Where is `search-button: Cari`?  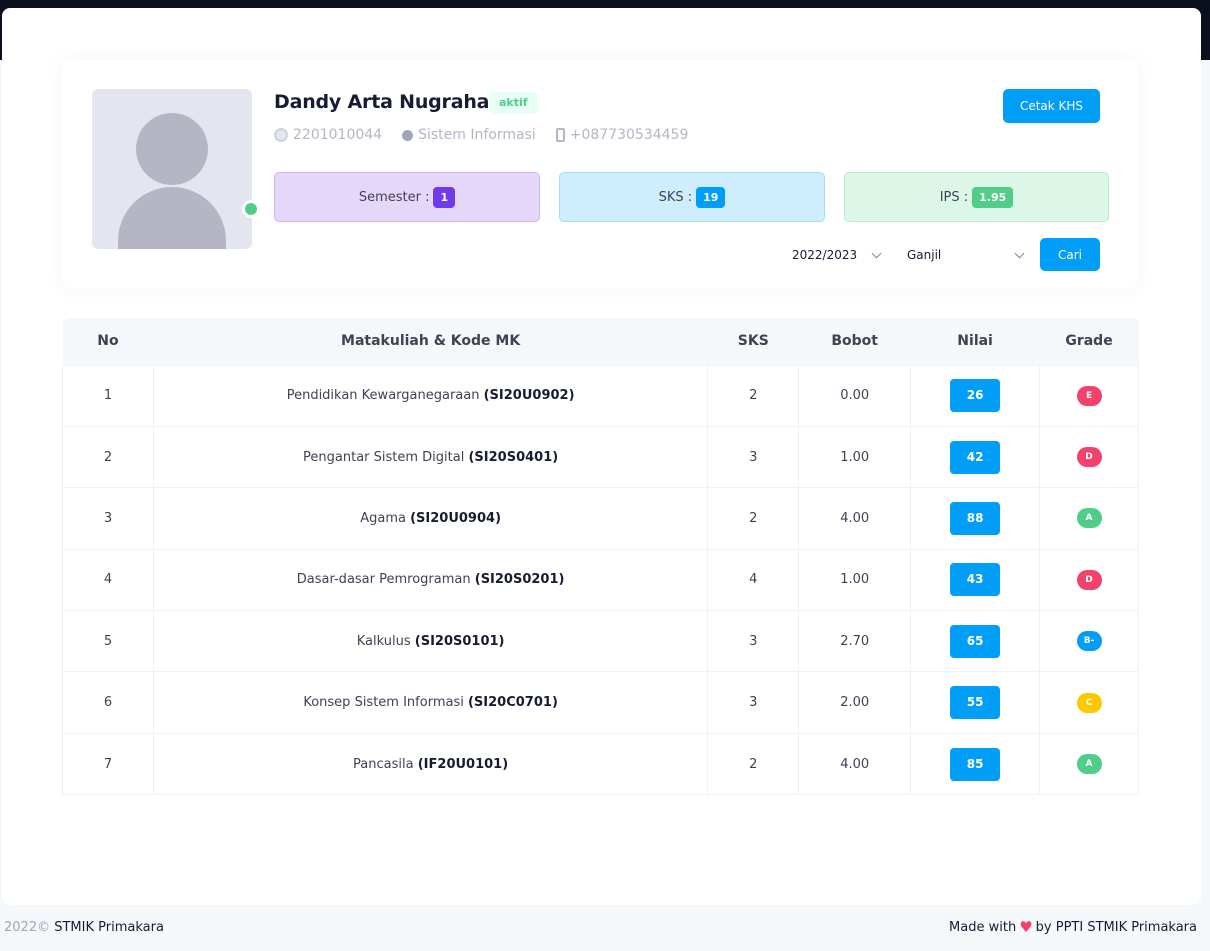
search-button: Cari is located at coordinates (1070, 254).